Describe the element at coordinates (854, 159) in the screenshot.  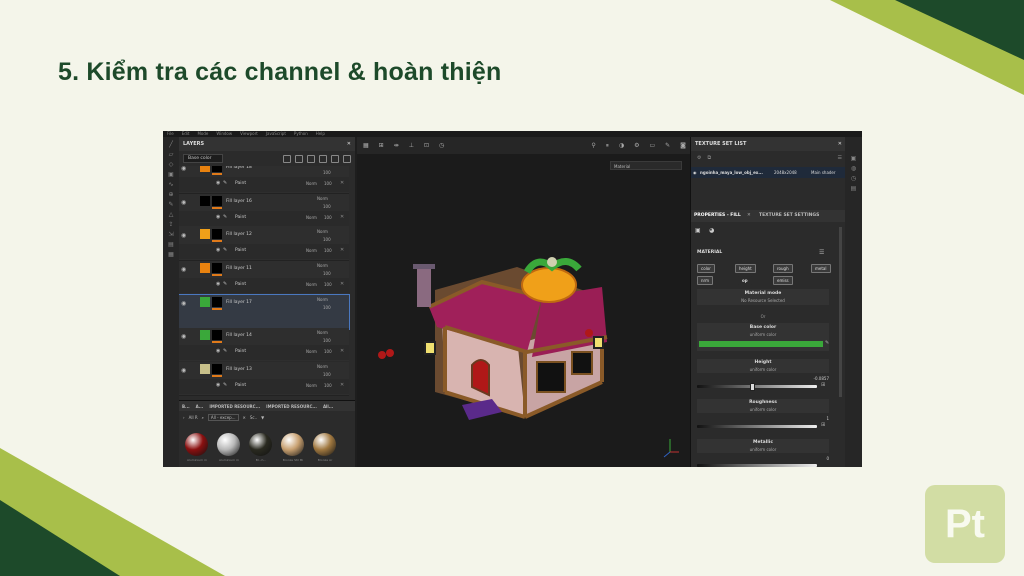
I see `display-settings-icon: ▣` at that location.